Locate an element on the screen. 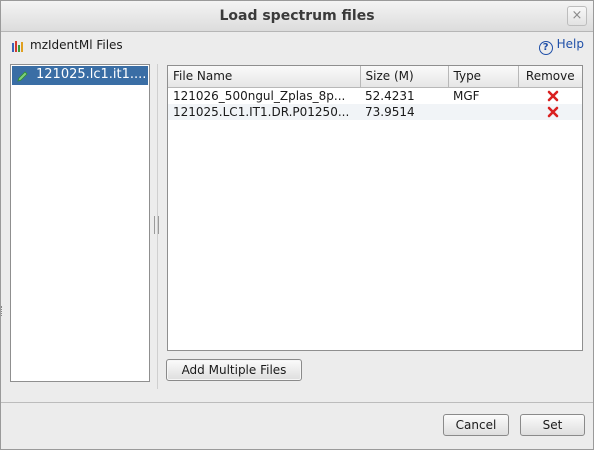  table-row: 121026_500ngul_Zplas_8p... 52.4231 MGF is located at coordinates (375, 95).